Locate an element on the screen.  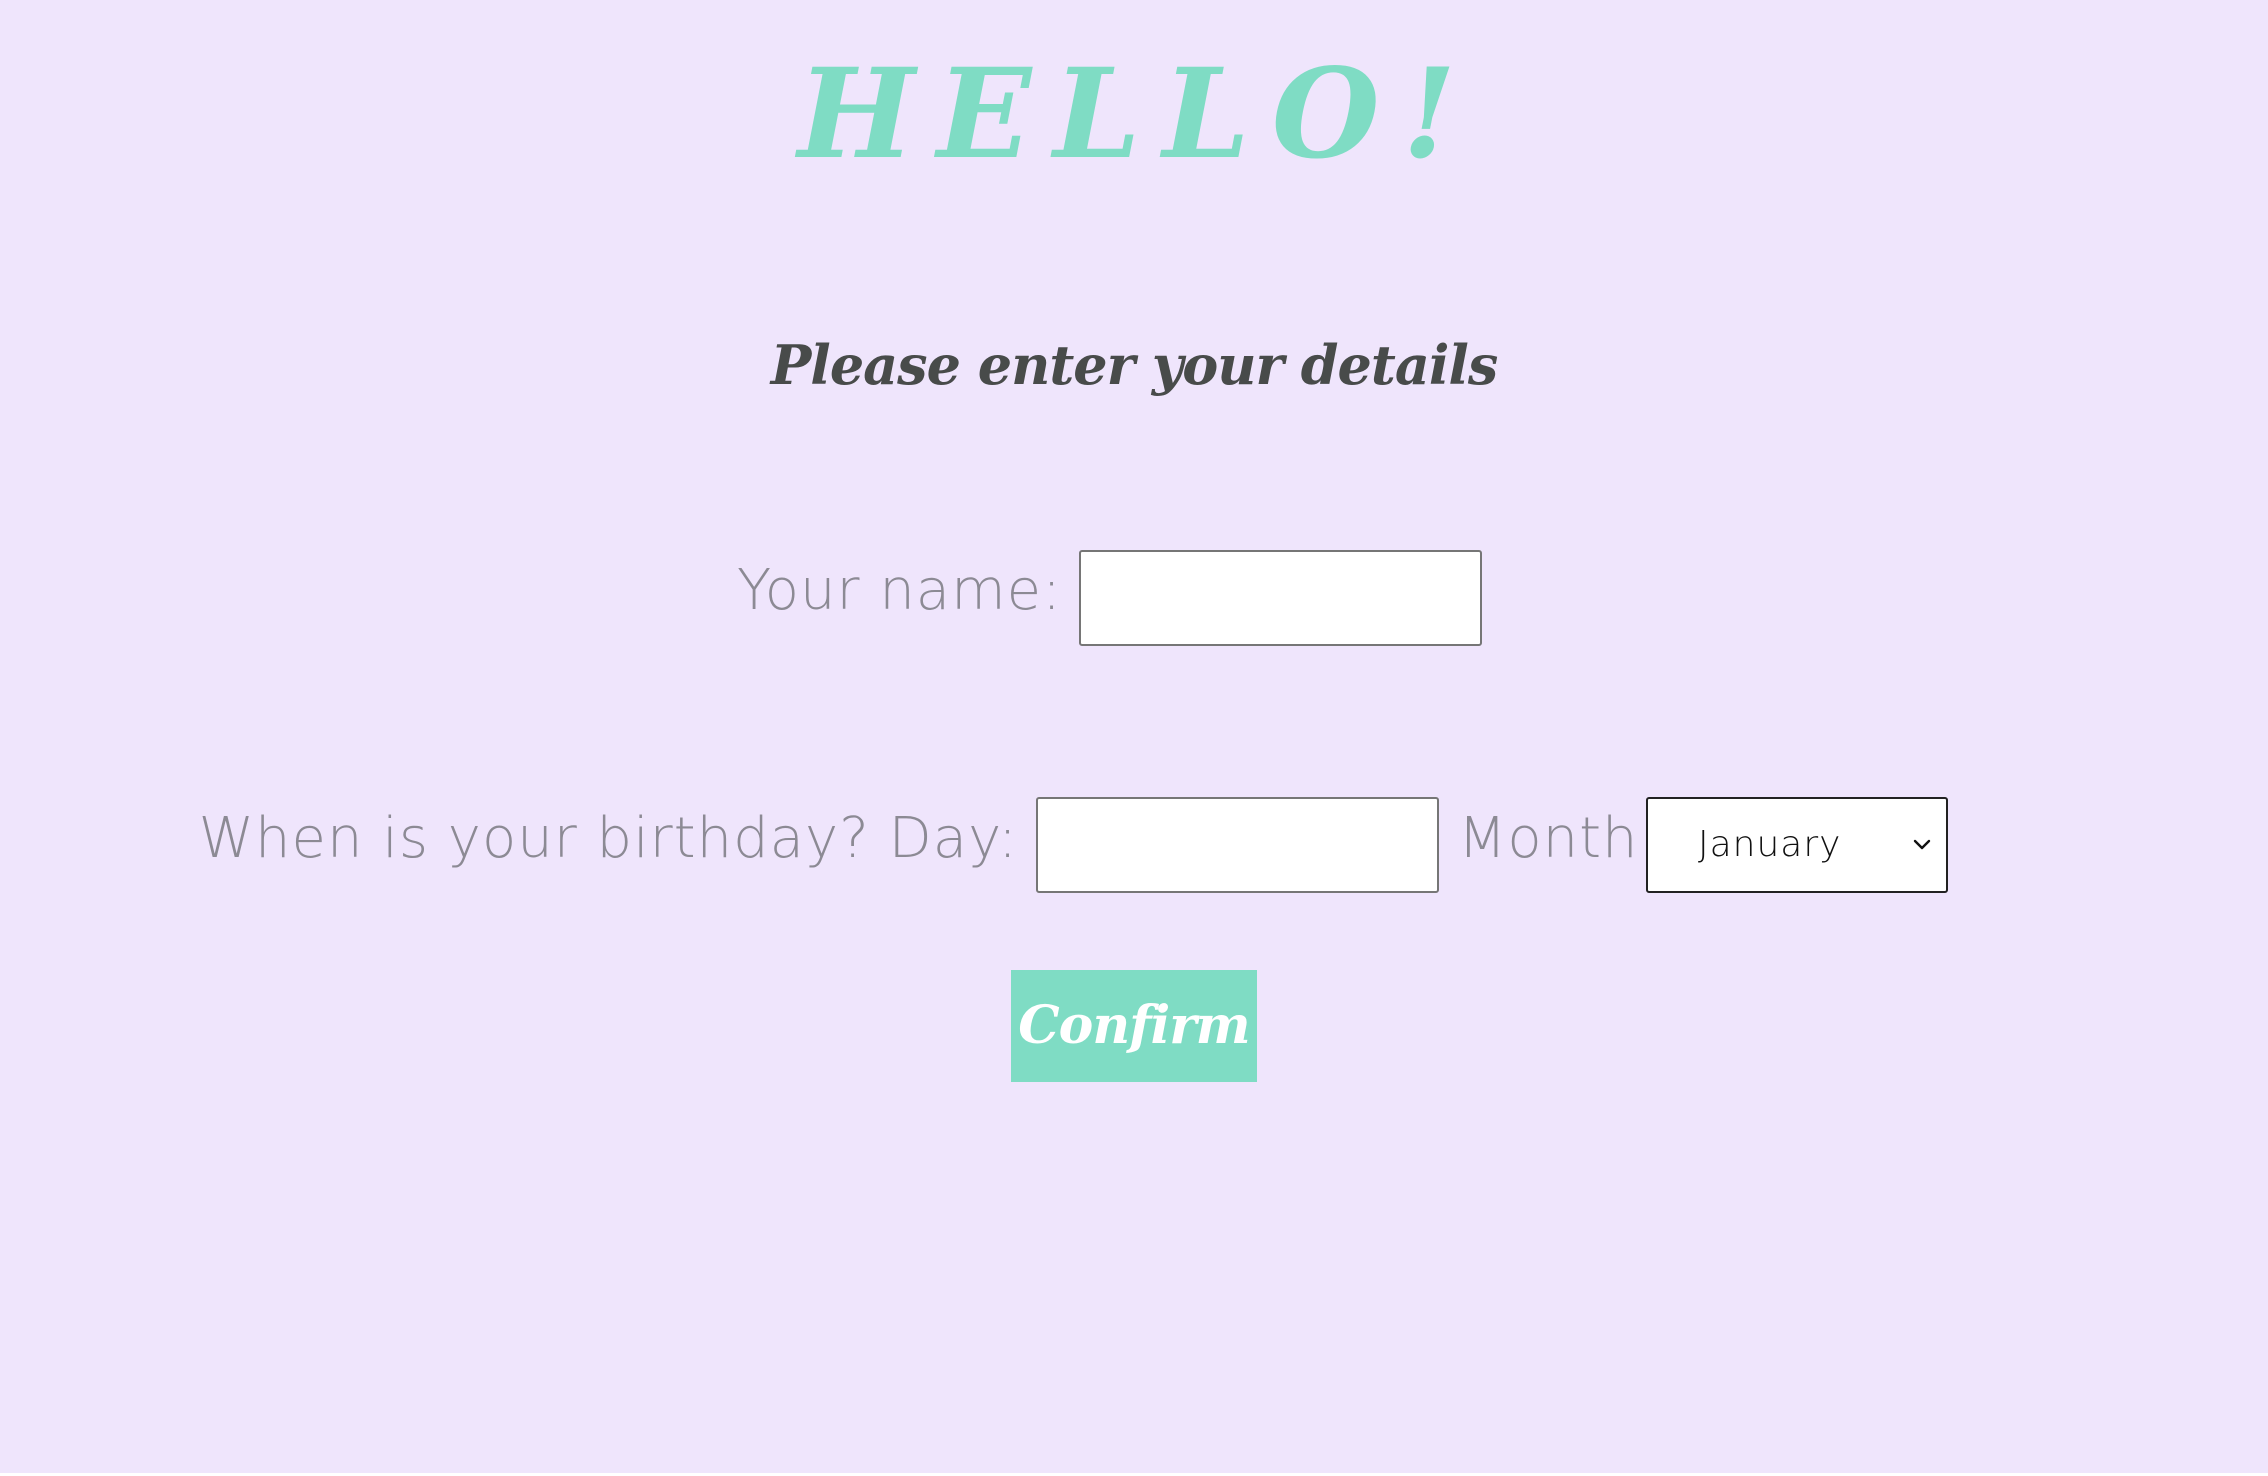
name-label: Your name: is located at coordinates (899, 590).